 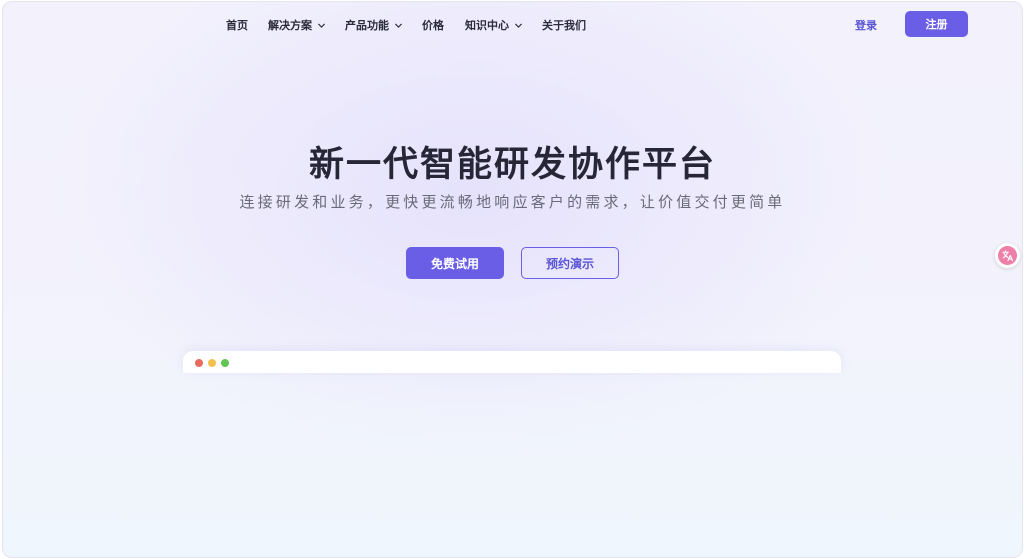 I want to click on free-trial-button: 免费试用, so click(x=455, y=263).